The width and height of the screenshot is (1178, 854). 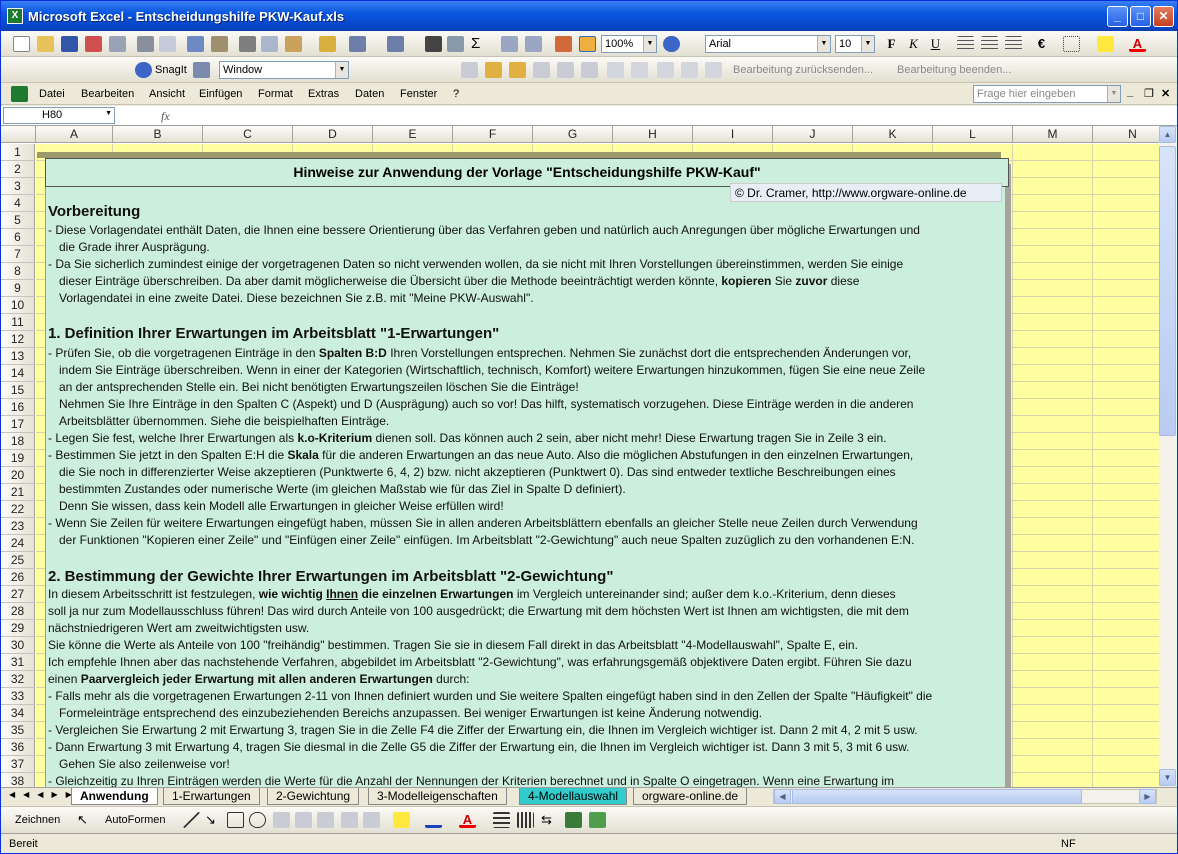 I want to click on horizontal-scrollbar: ◀ ▶, so click(x=965, y=796).